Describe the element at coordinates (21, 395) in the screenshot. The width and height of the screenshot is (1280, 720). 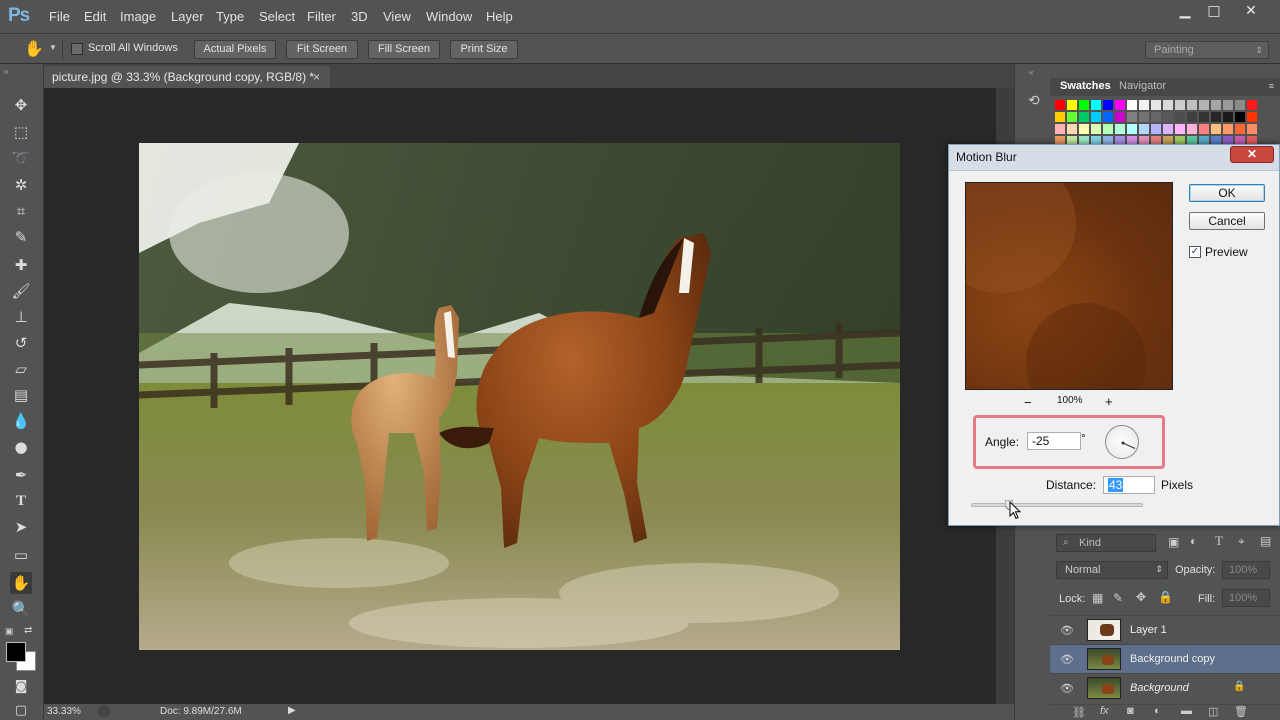
I see `gradient-tool-icon: ▤` at that location.